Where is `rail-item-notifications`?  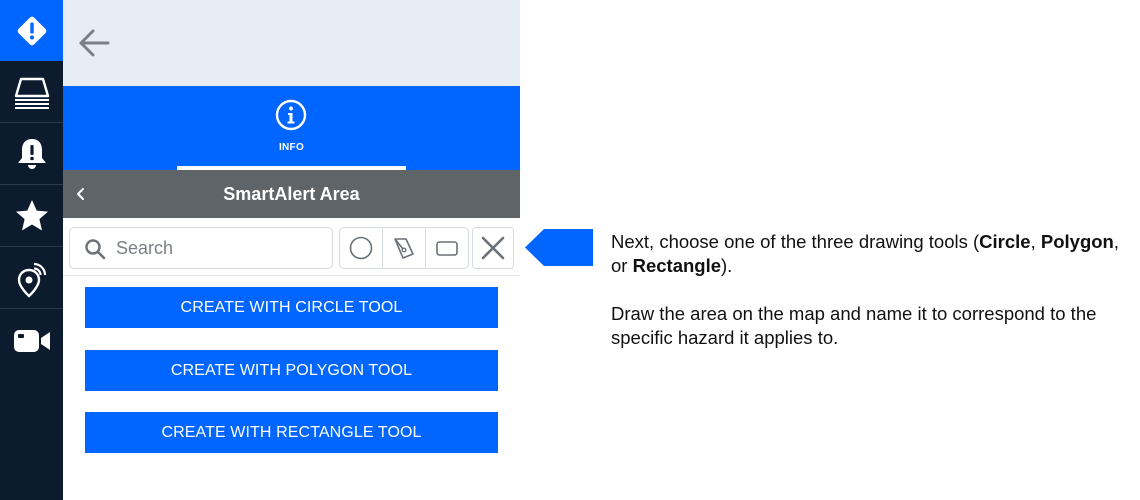 rail-item-notifications is located at coordinates (31, 154).